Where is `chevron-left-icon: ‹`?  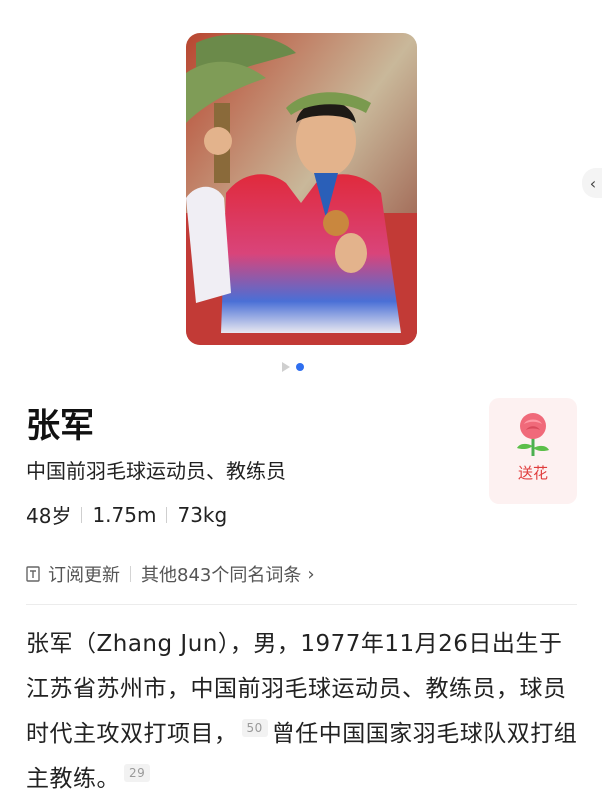
chevron-left-icon: ‹ is located at coordinates (592, 183).